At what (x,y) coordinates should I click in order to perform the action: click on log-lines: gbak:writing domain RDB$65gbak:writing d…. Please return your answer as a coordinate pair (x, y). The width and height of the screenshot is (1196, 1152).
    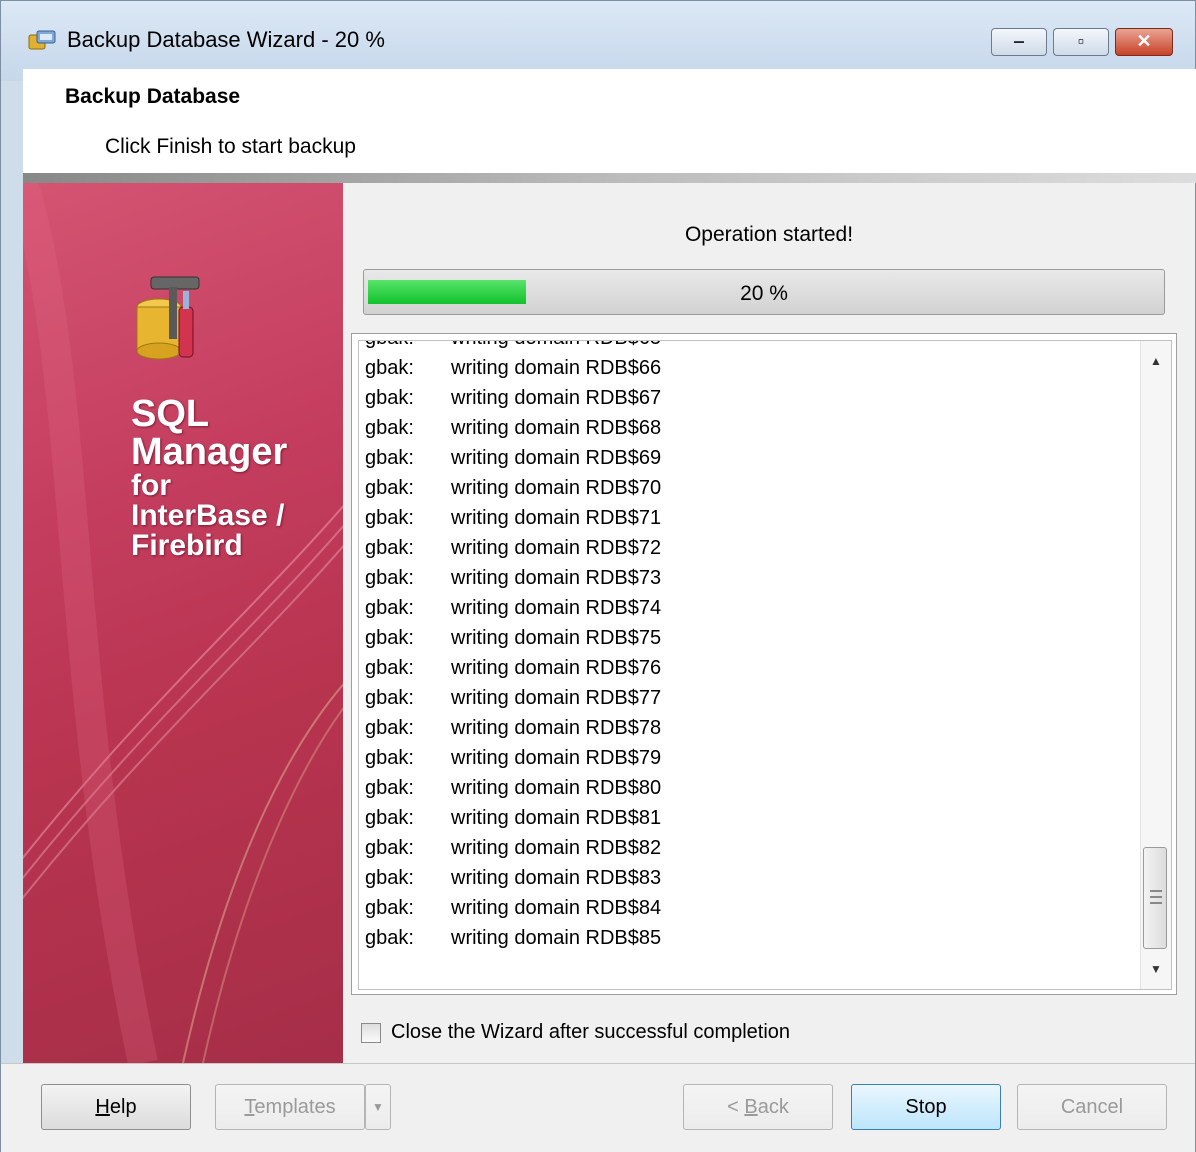
    Looking at the image, I should click on (513, 649).